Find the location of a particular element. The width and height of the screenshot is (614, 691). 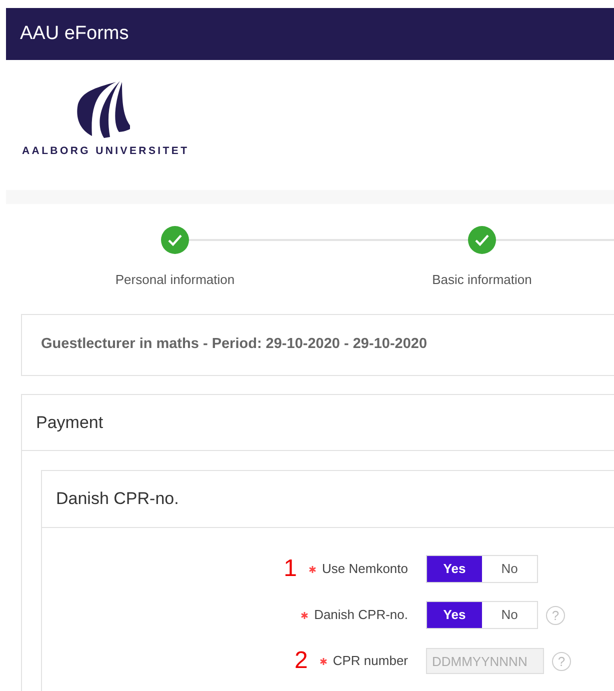

app-title: AAU eForms is located at coordinates (74, 34).